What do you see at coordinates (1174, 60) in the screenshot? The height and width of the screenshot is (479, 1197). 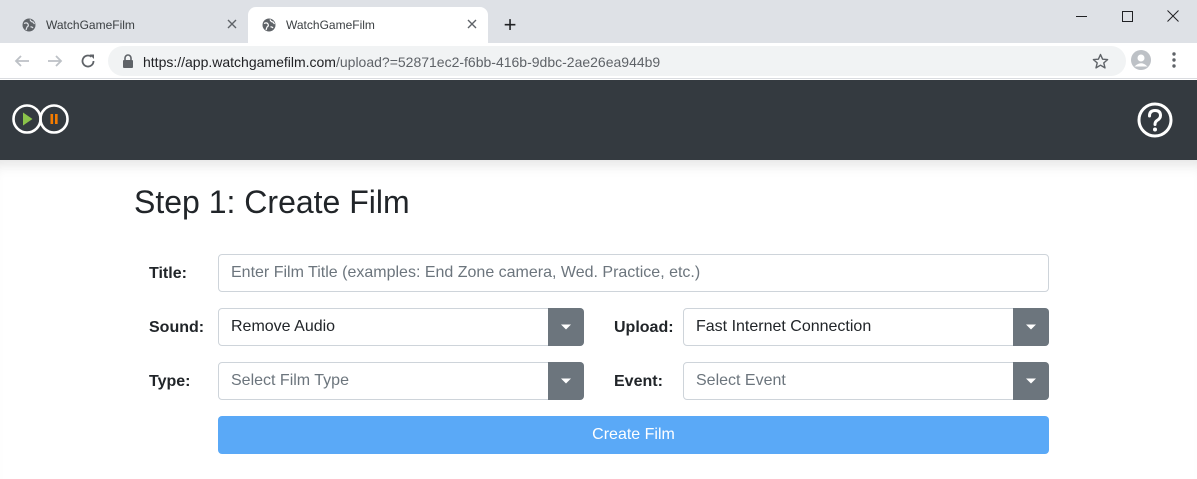 I see `browser-menu-icon` at bounding box center [1174, 60].